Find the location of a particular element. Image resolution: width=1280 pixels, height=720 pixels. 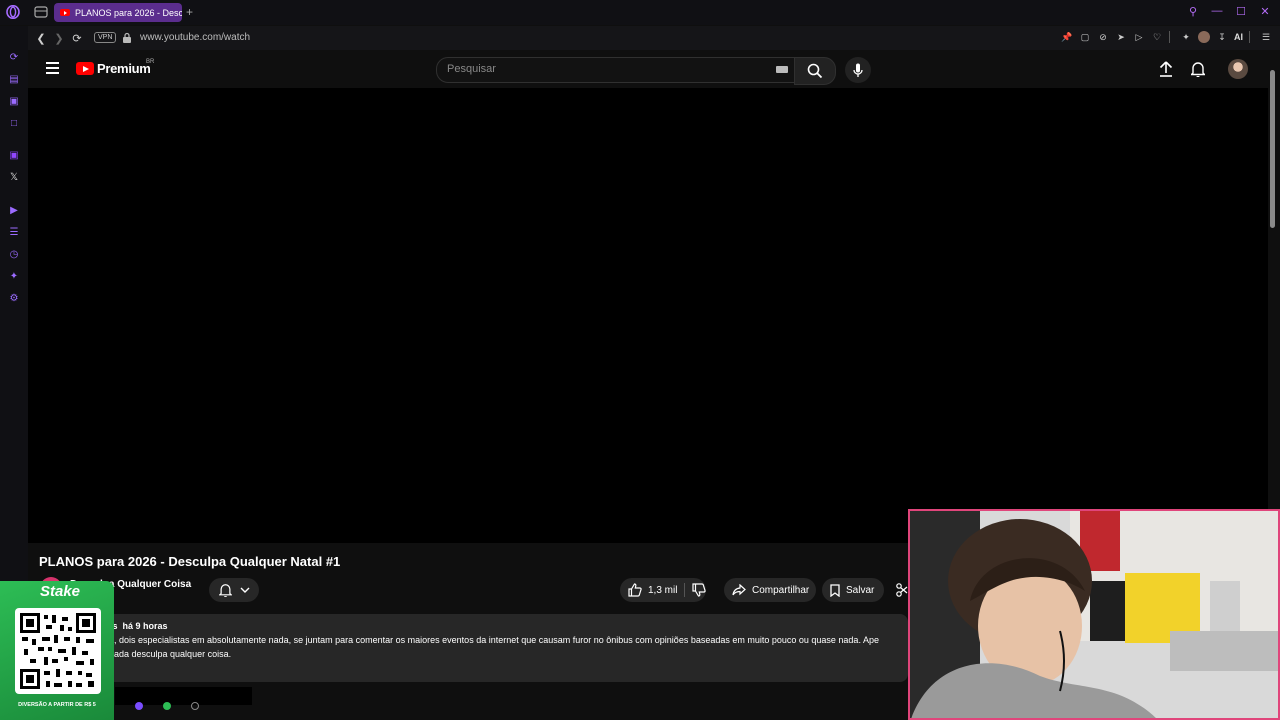

notifications-button is located at coordinates (1198, 69).